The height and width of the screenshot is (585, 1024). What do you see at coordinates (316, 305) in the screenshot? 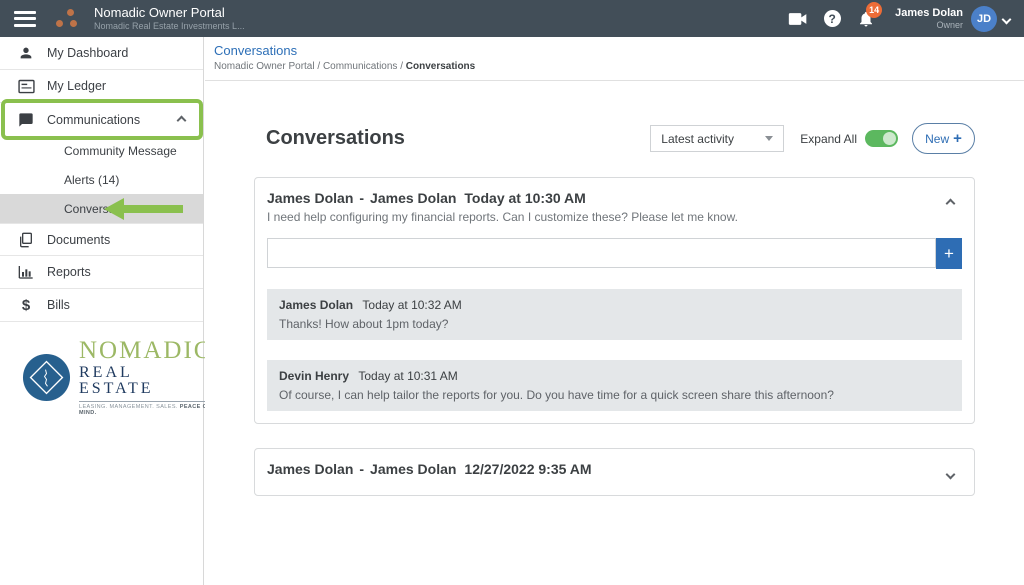
I see `message-author: James Dolan` at bounding box center [316, 305].